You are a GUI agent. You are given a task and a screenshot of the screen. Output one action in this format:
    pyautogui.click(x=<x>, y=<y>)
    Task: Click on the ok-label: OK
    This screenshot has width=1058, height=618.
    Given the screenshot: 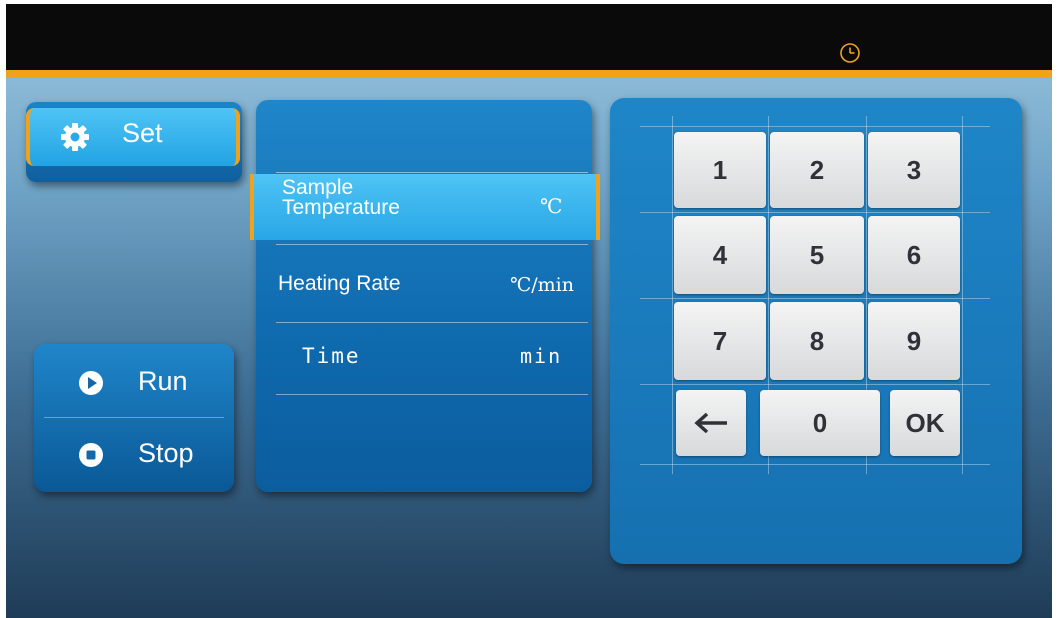 What is the action you would take?
    pyautogui.click(x=925, y=423)
    